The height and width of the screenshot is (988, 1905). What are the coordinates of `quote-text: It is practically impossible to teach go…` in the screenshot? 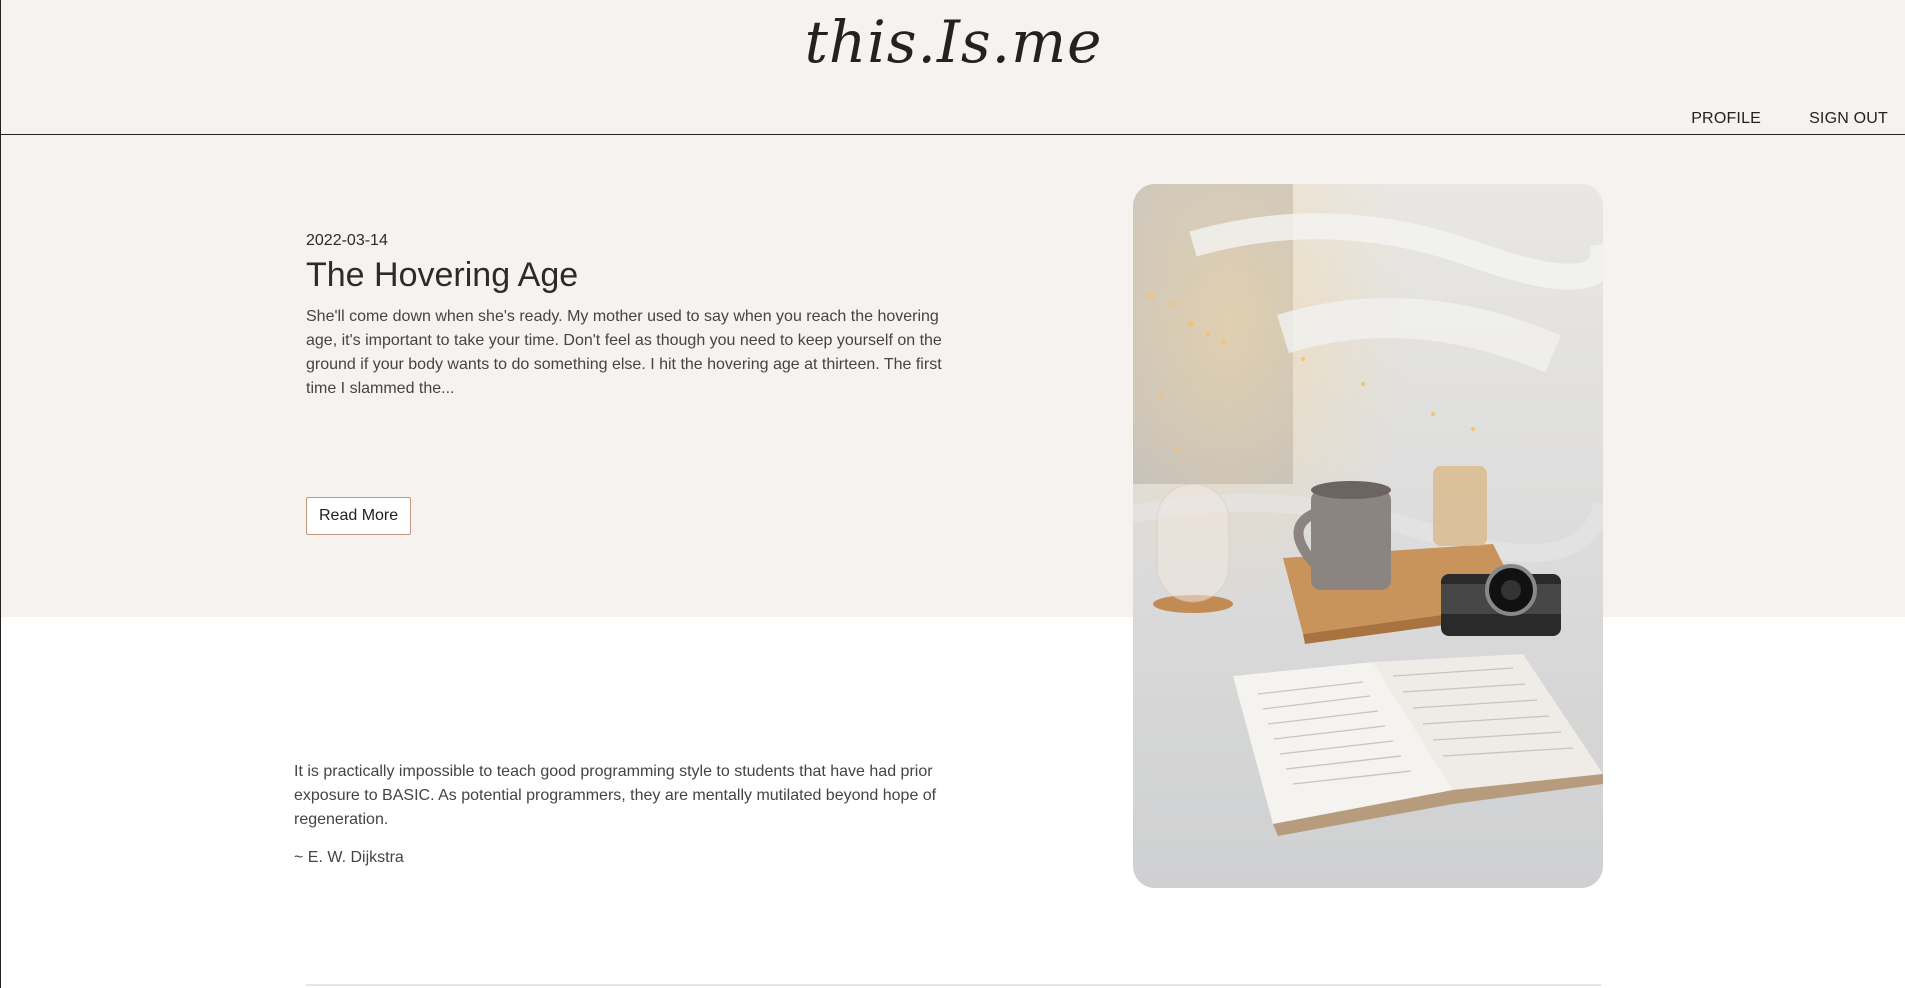 It's located at (615, 795).